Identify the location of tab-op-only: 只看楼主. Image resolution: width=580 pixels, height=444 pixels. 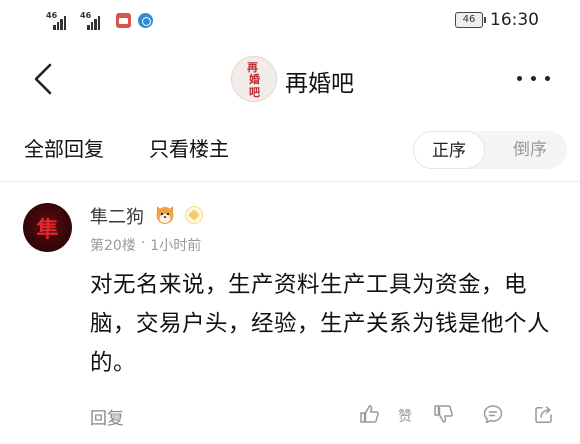
(189, 147).